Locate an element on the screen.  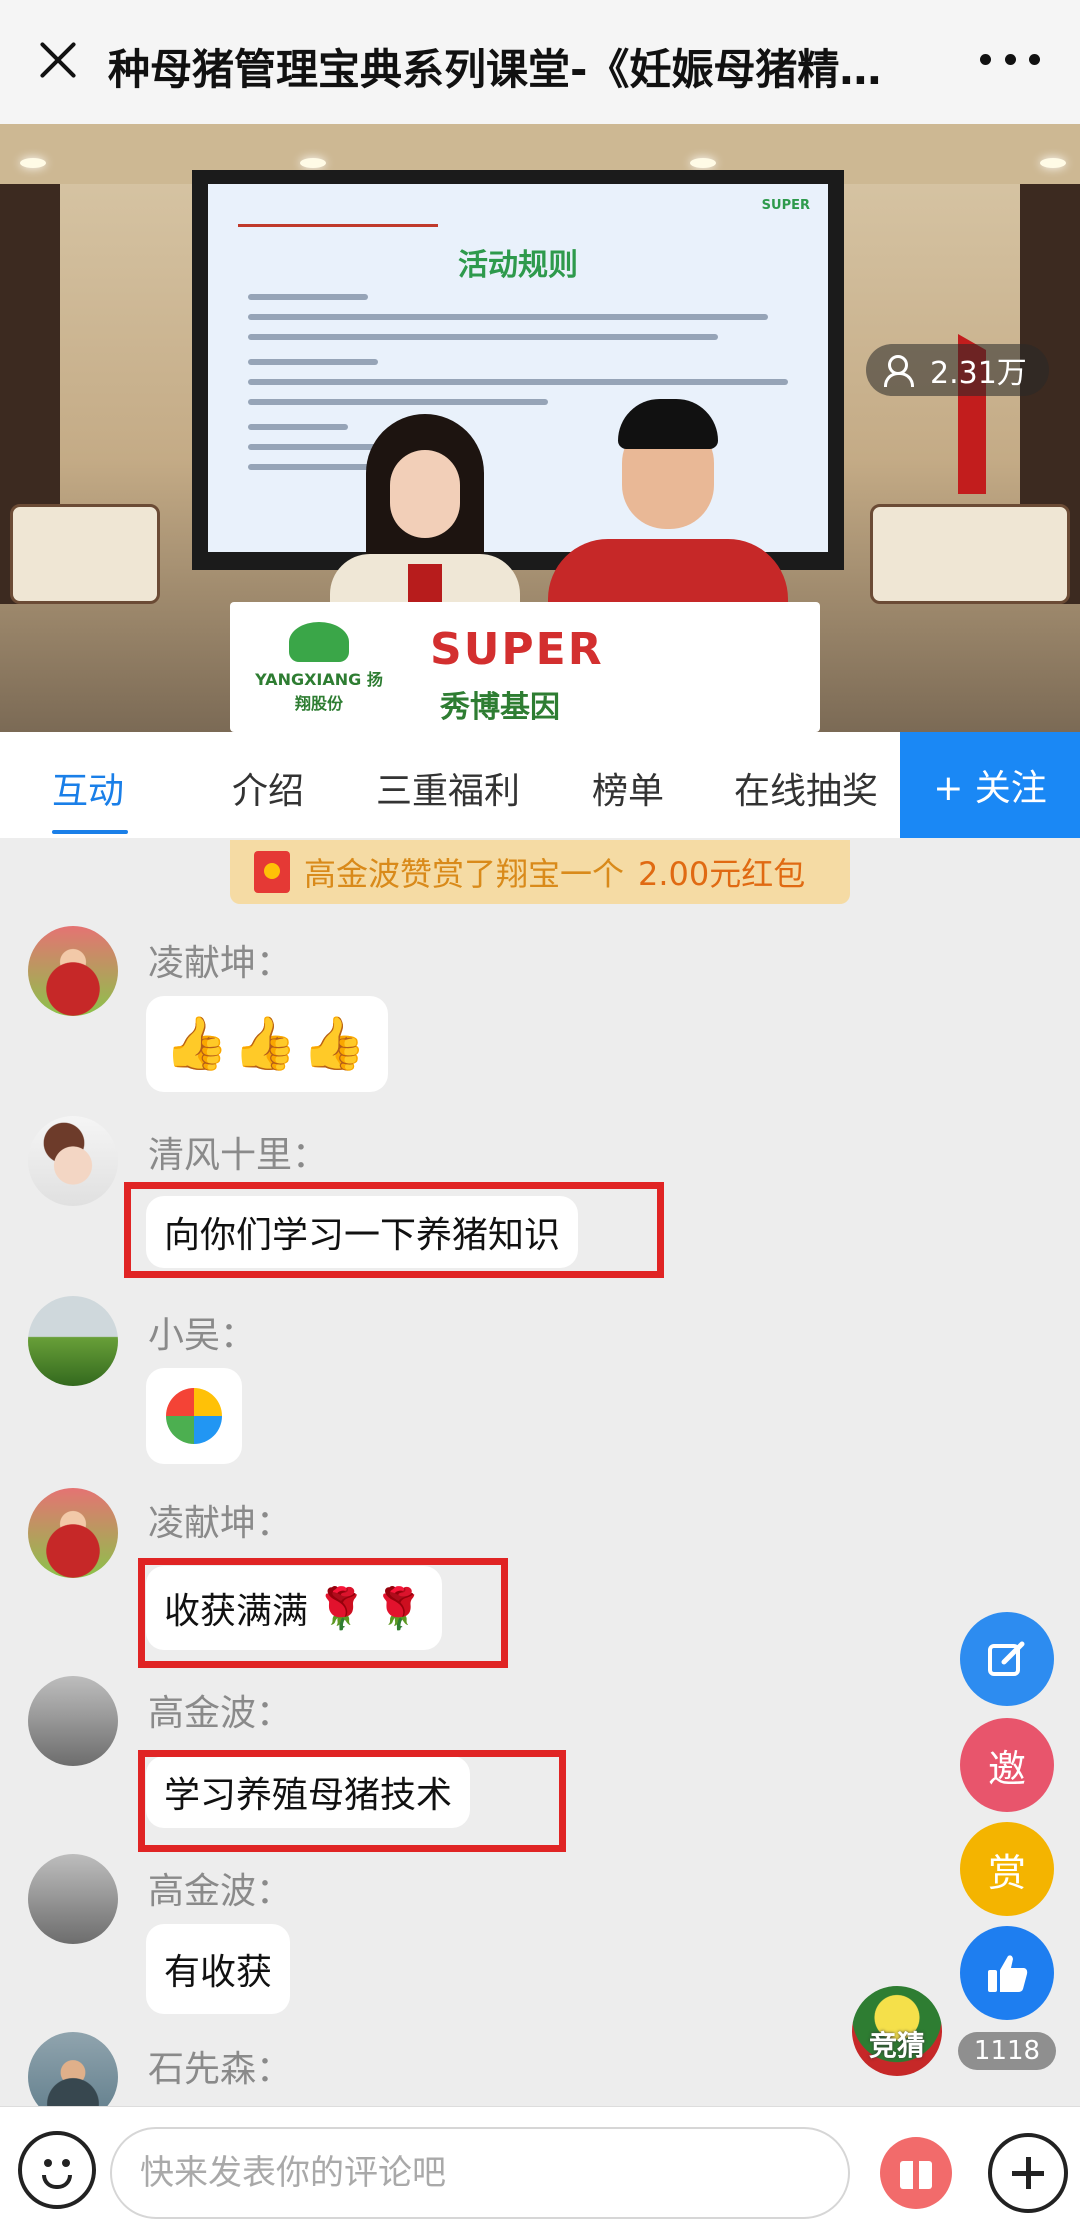
reward-button: 赏 is located at coordinates (1007, 1869).